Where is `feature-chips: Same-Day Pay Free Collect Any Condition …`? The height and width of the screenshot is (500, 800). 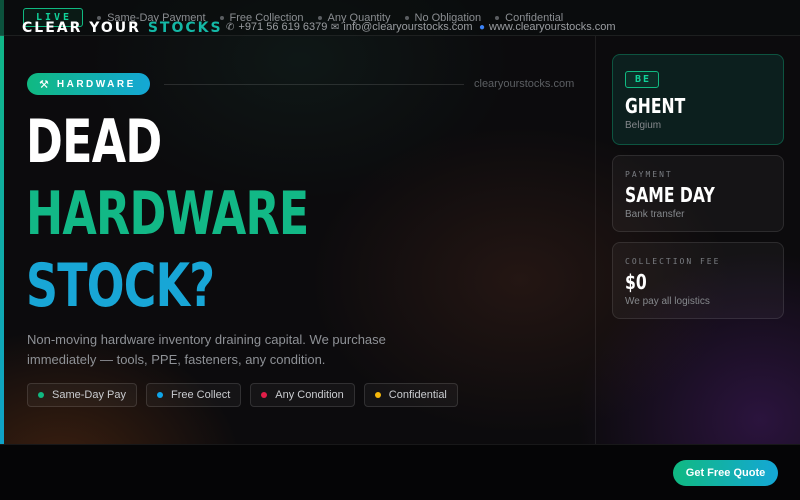
feature-chips: Same-Day Pay Free Collect Any Condition … is located at coordinates (247, 395).